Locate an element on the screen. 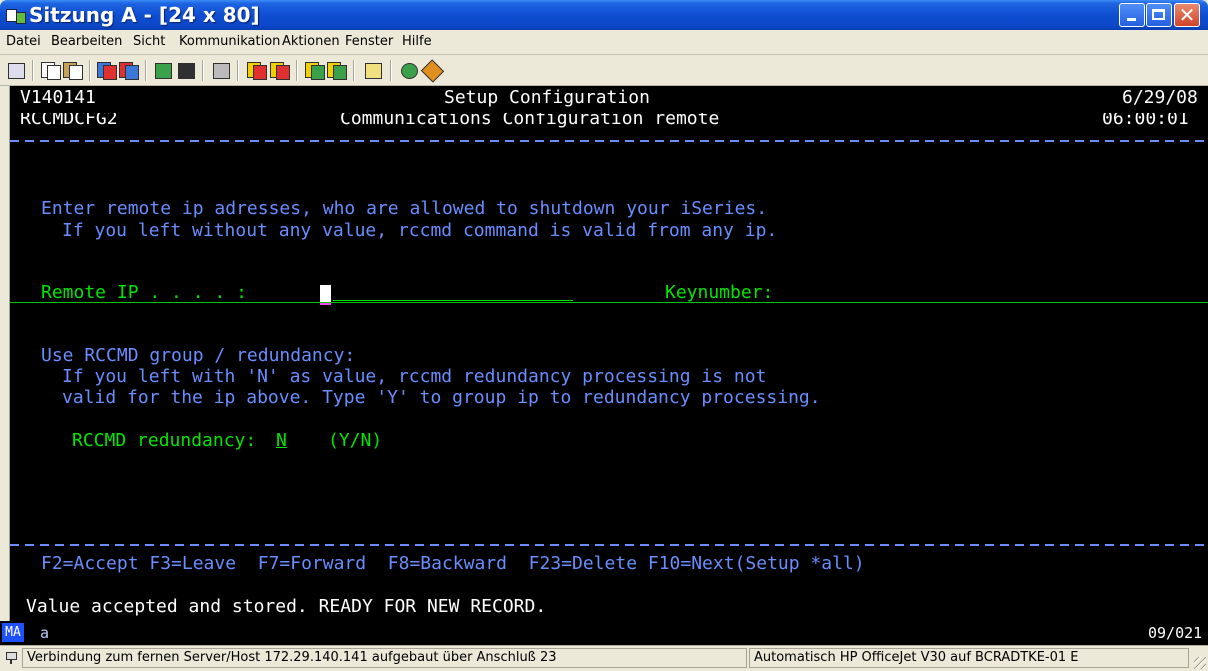  program-id: V140141 is located at coordinates (58, 97).